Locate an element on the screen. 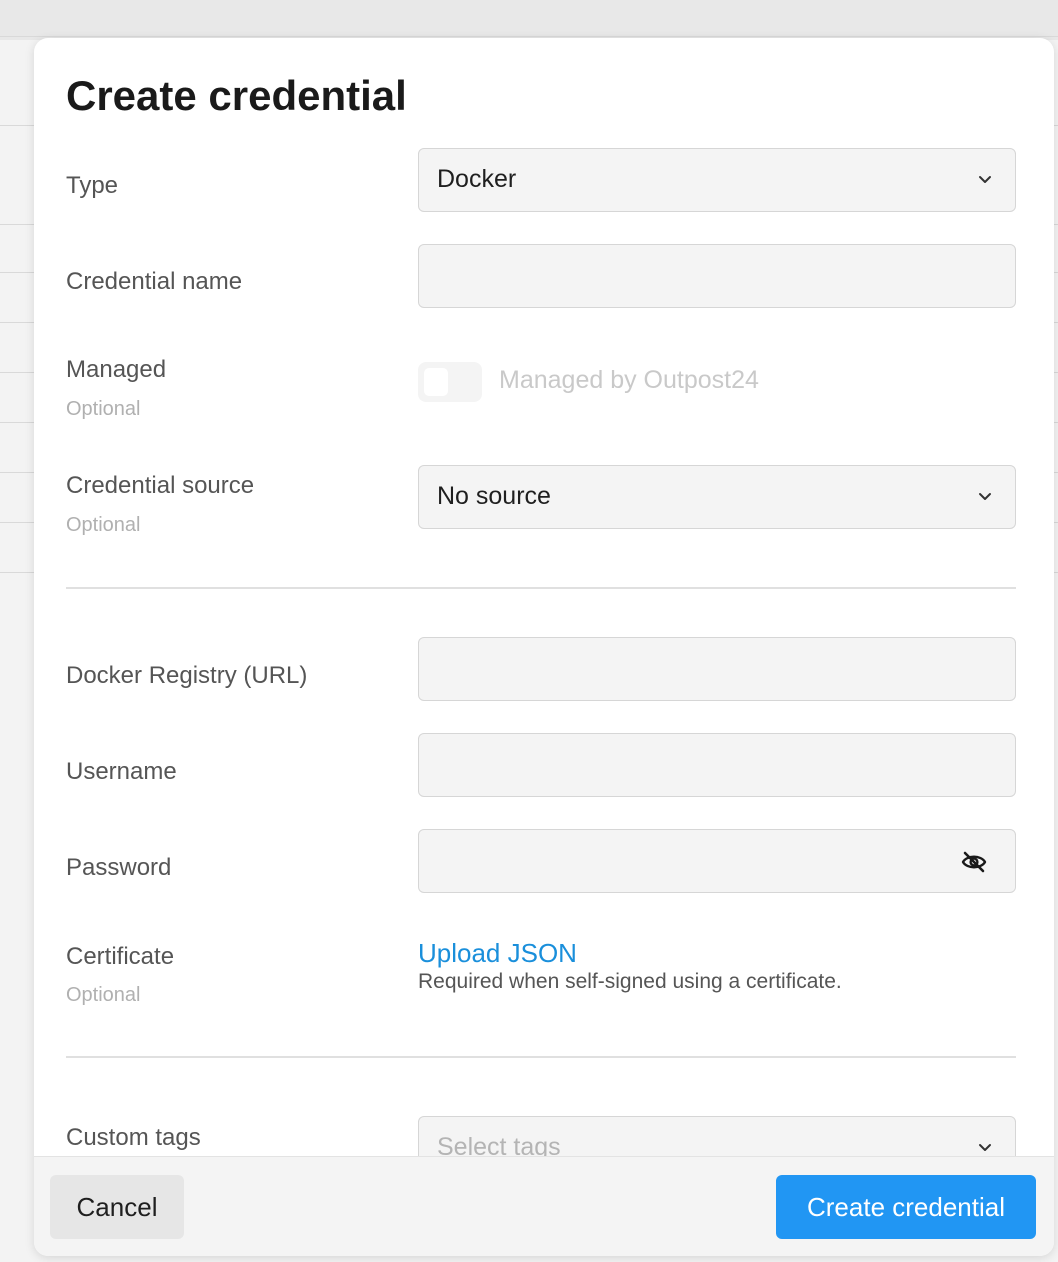 The image size is (1058, 1262). credential-source-select: No source is located at coordinates (717, 497).